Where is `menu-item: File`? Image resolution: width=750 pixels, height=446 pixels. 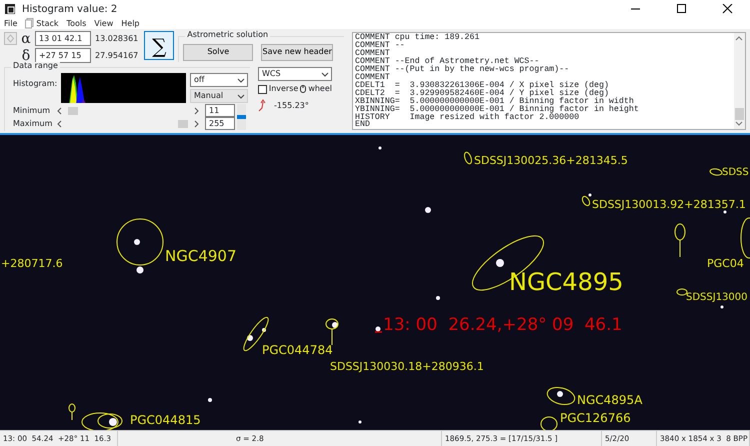 menu-item: File is located at coordinates (11, 24).